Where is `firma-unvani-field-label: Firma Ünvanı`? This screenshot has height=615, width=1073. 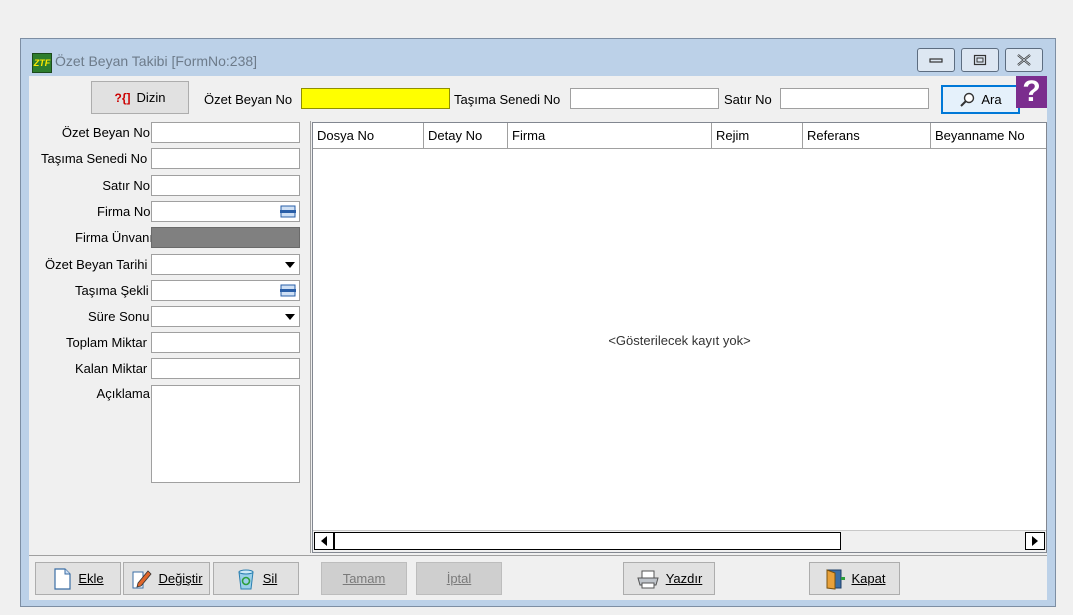 firma-unvani-field-label: Firma Ünvanı is located at coordinates (113, 237).